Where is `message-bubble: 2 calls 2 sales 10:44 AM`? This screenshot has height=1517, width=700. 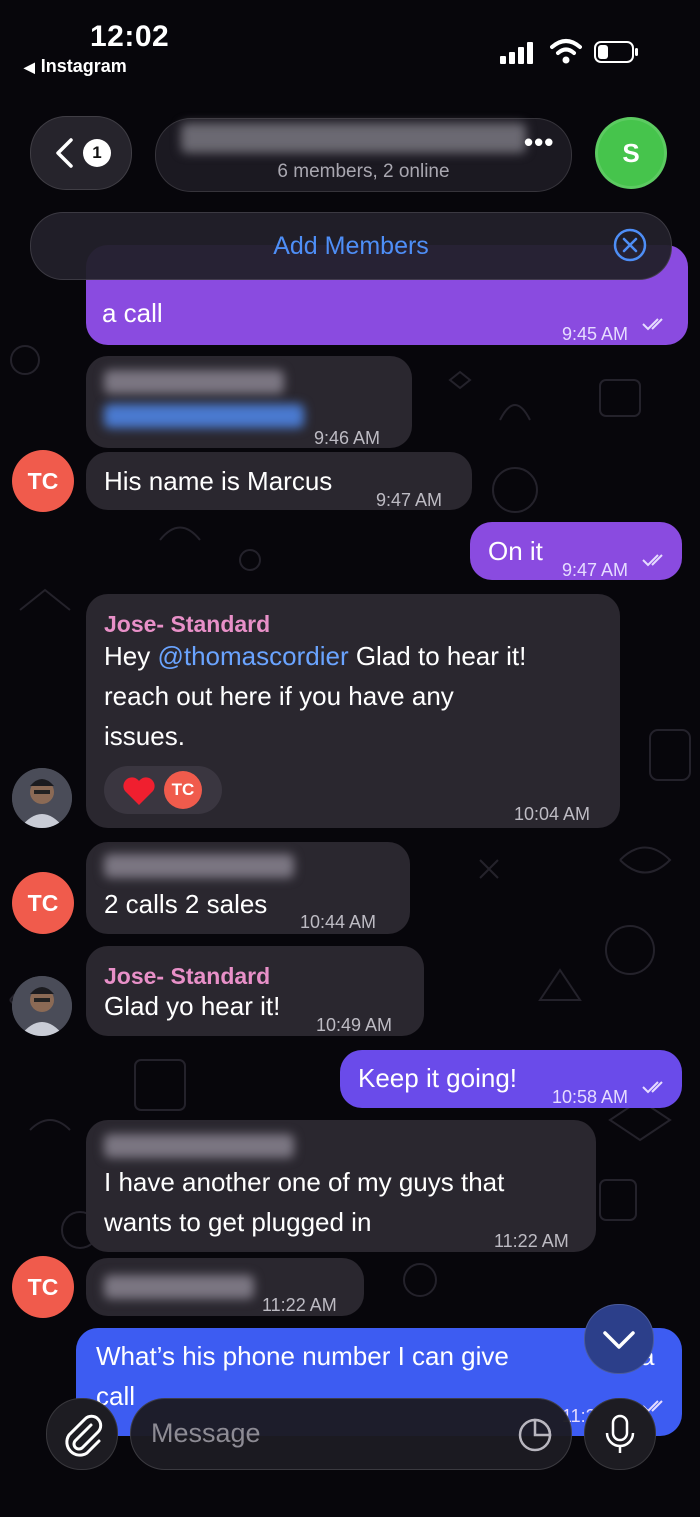 message-bubble: 2 calls 2 sales 10:44 AM is located at coordinates (248, 888).